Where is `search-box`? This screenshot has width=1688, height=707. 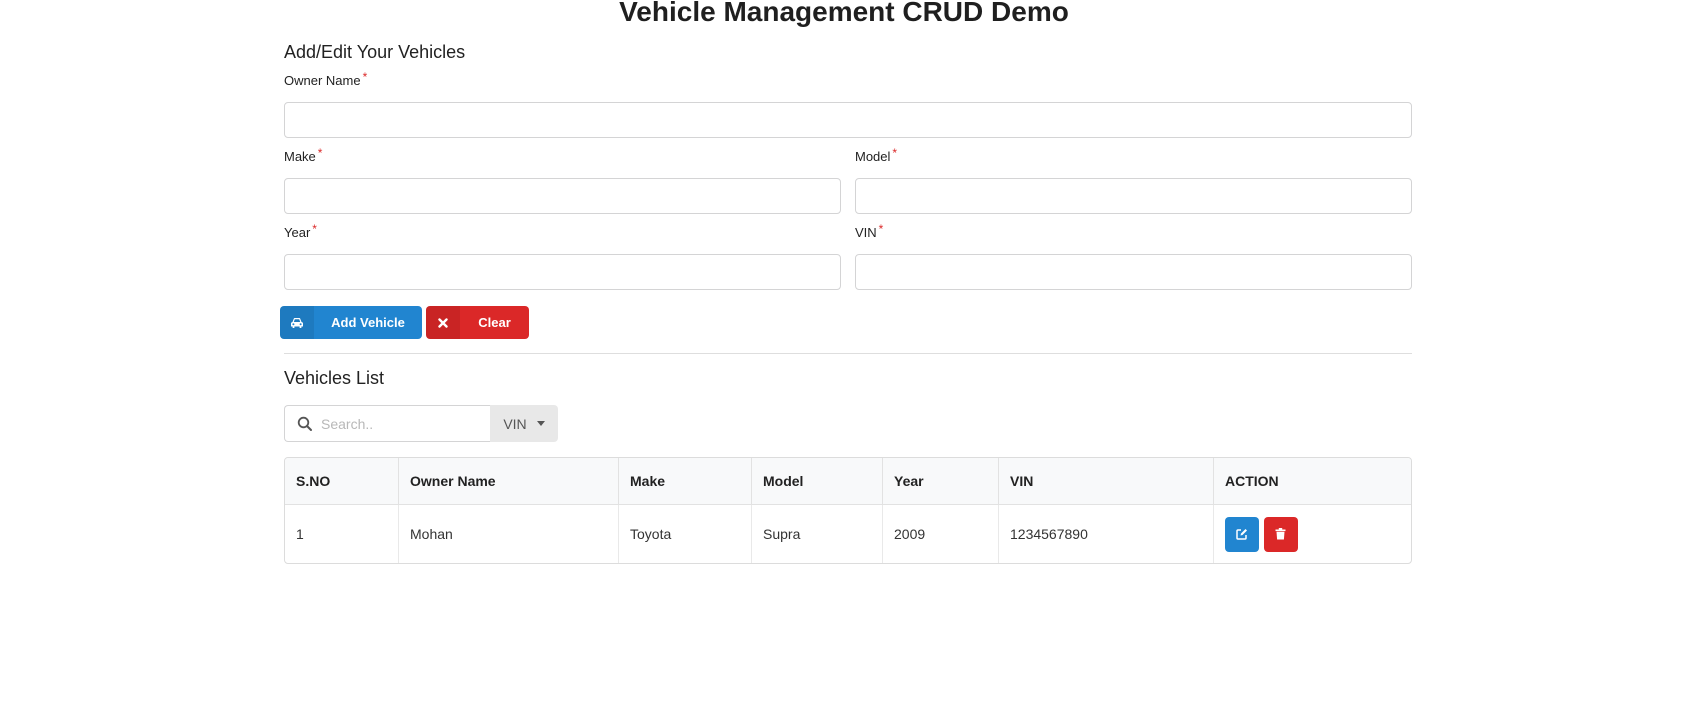
search-box is located at coordinates (387, 423).